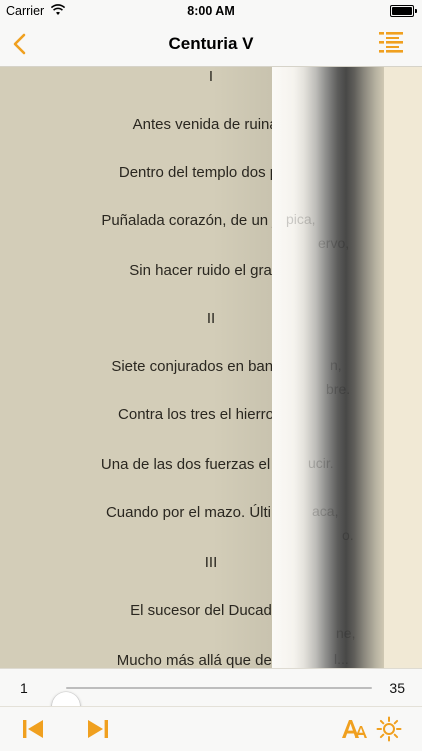 The image size is (422, 751). Describe the element at coordinates (33, 729) in the screenshot. I see `skip-back-icon` at that location.